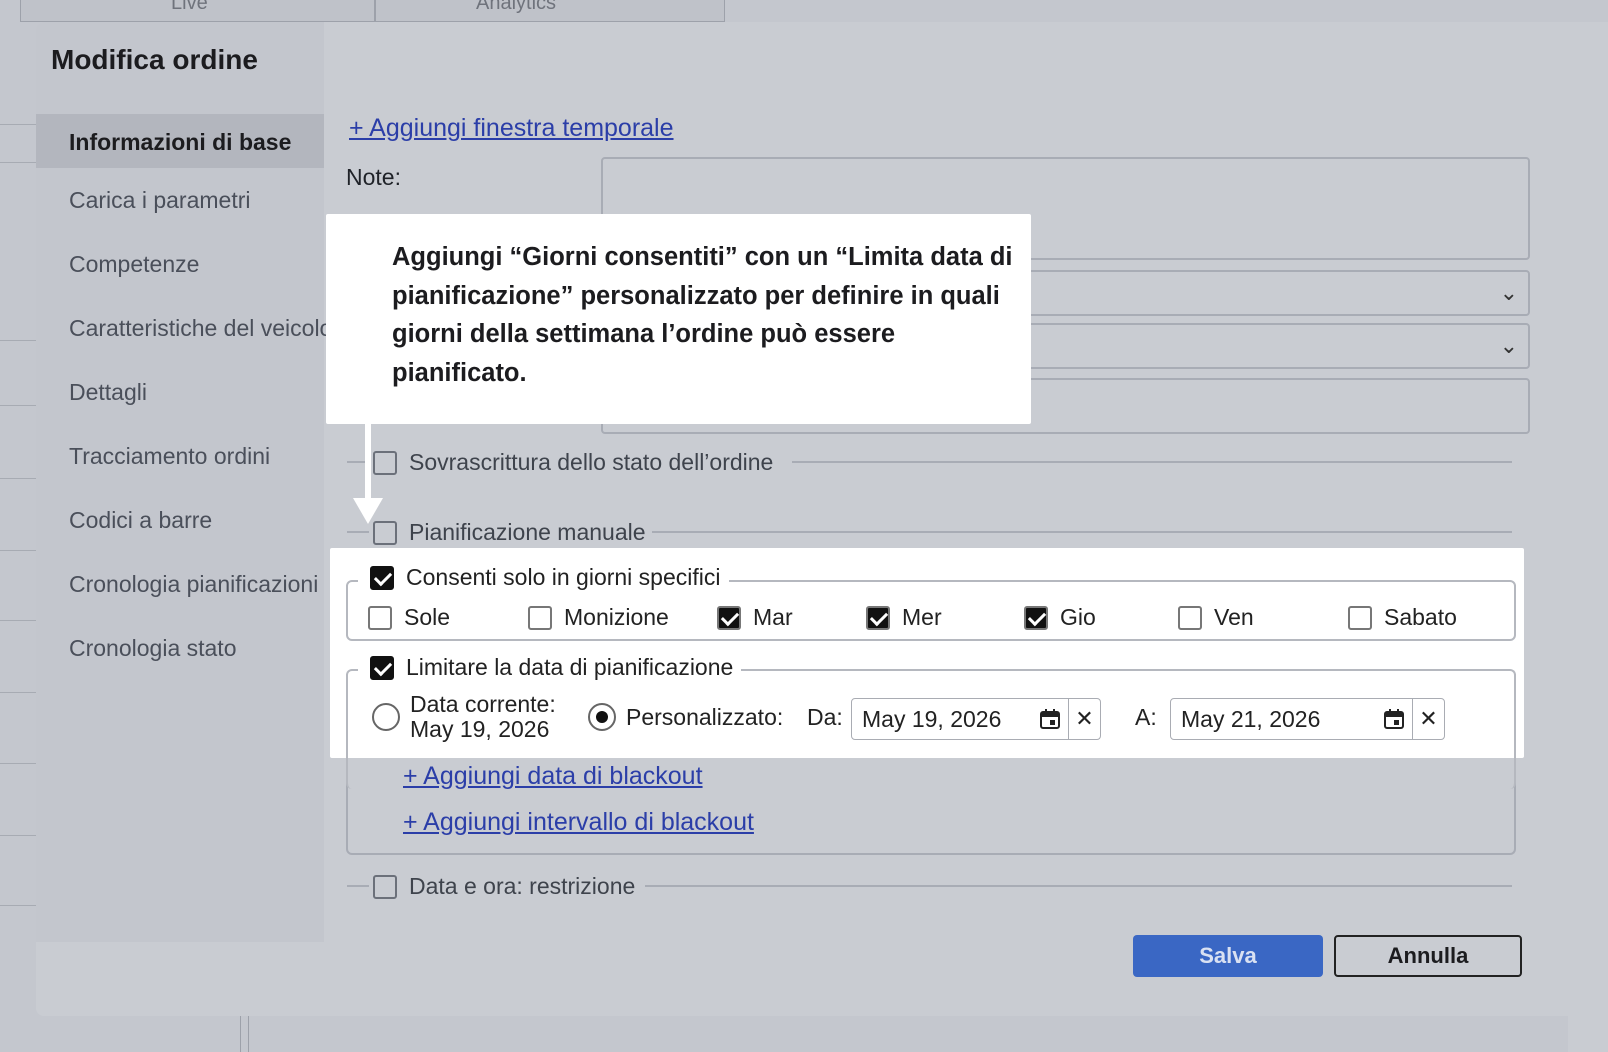 This screenshot has width=1608, height=1052. What do you see at coordinates (540, 617) in the screenshot?
I see `day-mon-checkbox` at bounding box center [540, 617].